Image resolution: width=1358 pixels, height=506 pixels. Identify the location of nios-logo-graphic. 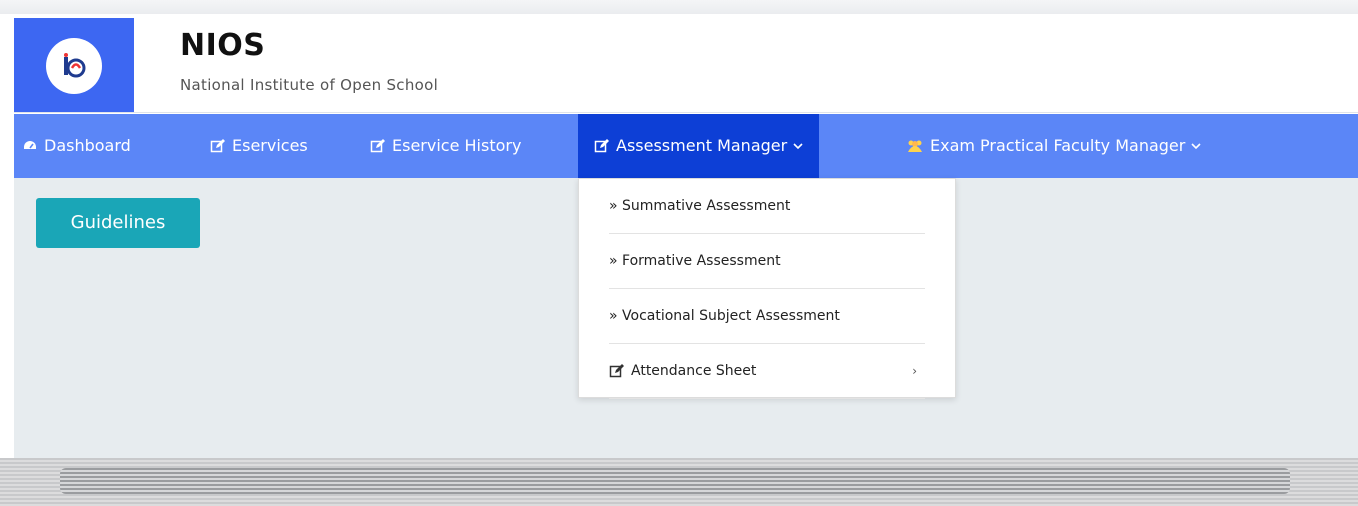
(75, 65).